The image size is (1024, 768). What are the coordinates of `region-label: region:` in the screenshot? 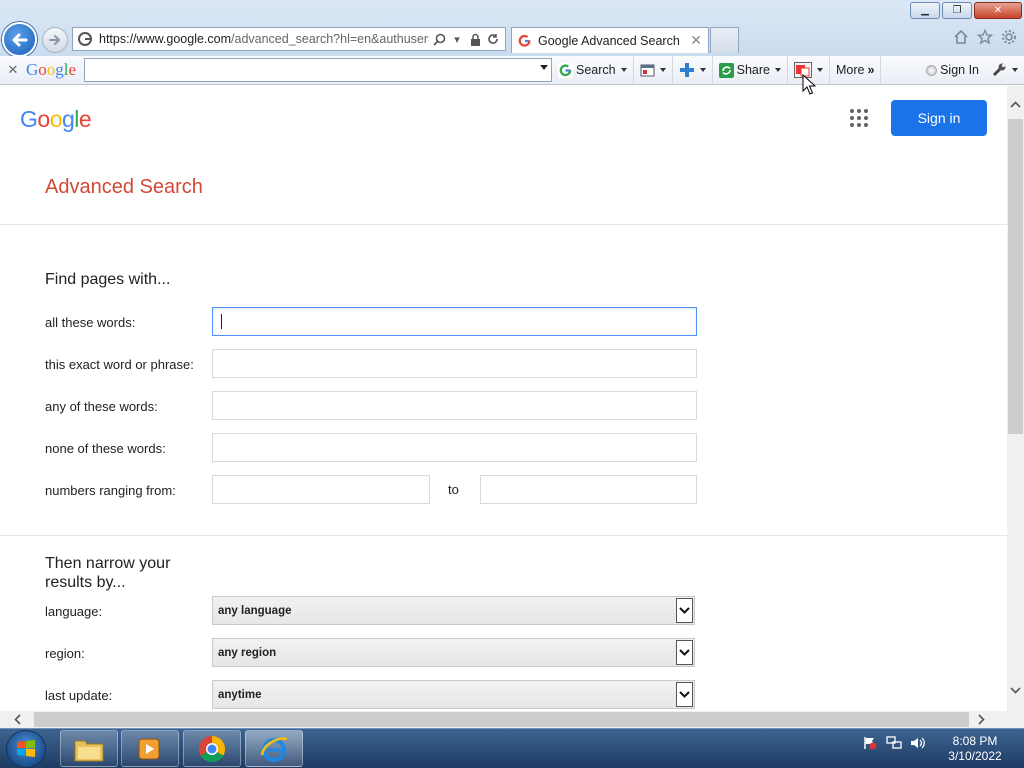 It's located at (65, 653).